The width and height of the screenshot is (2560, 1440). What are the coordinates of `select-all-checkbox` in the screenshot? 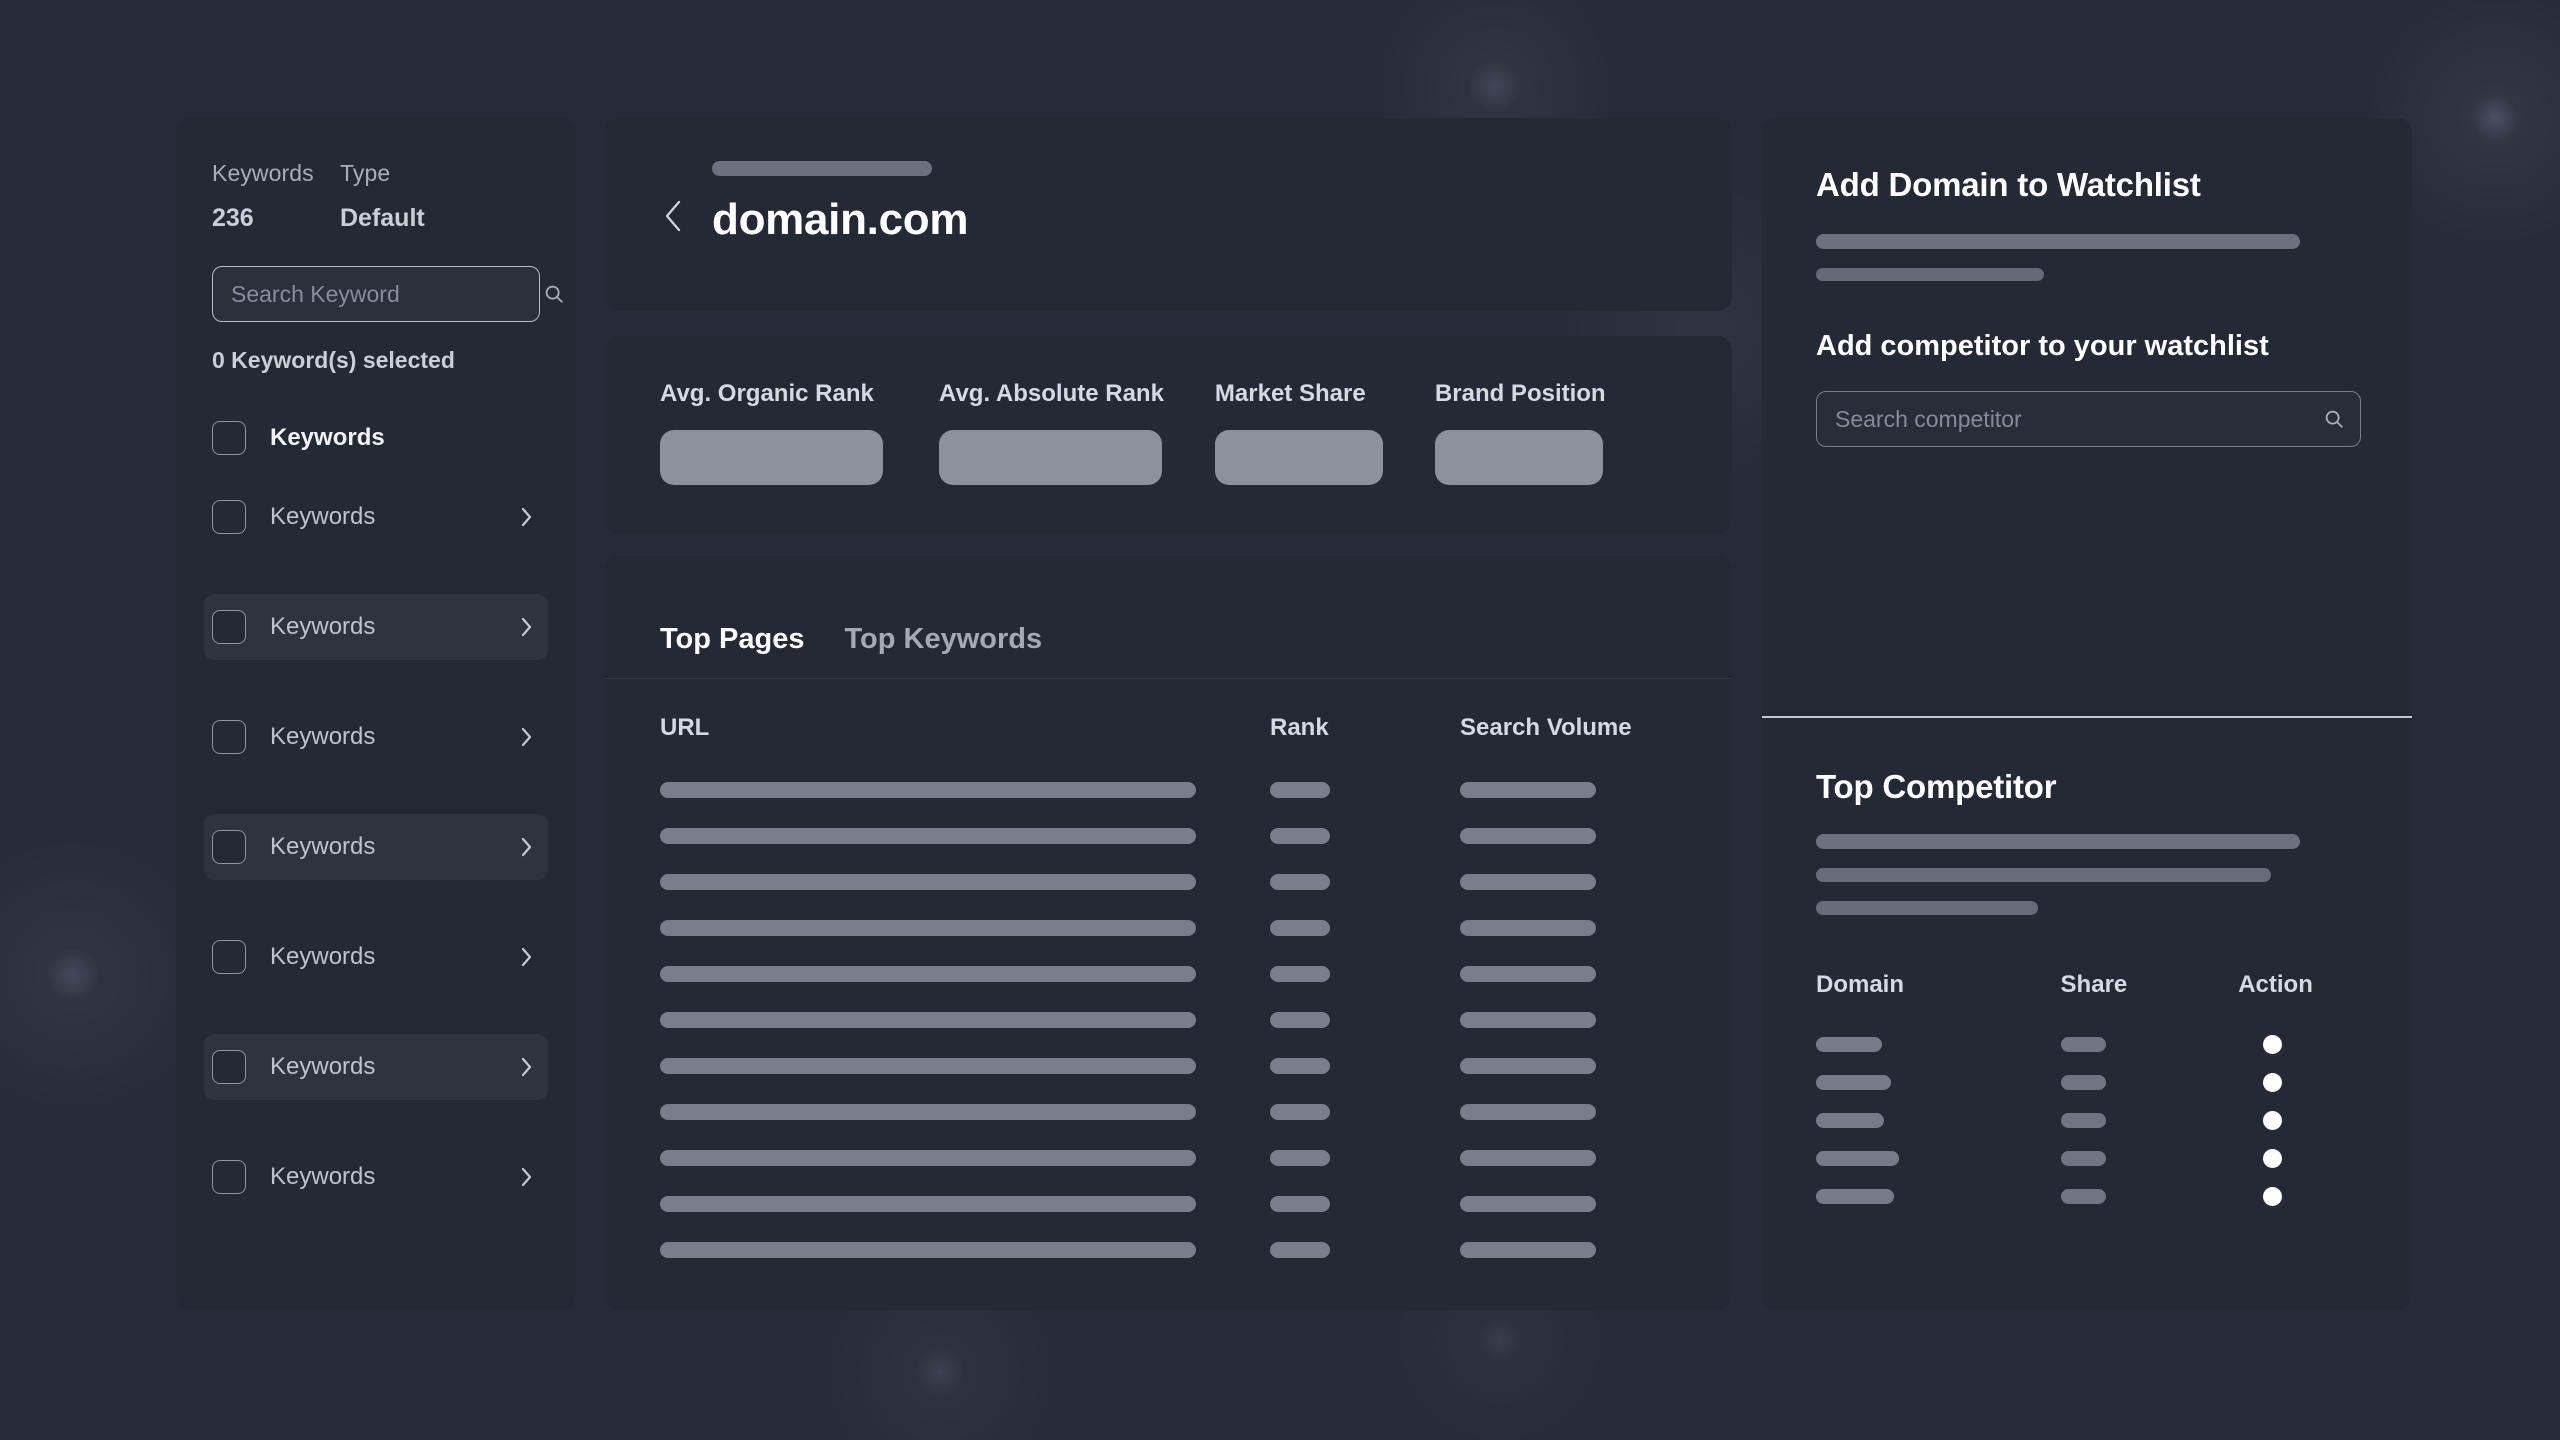 It's located at (229, 438).